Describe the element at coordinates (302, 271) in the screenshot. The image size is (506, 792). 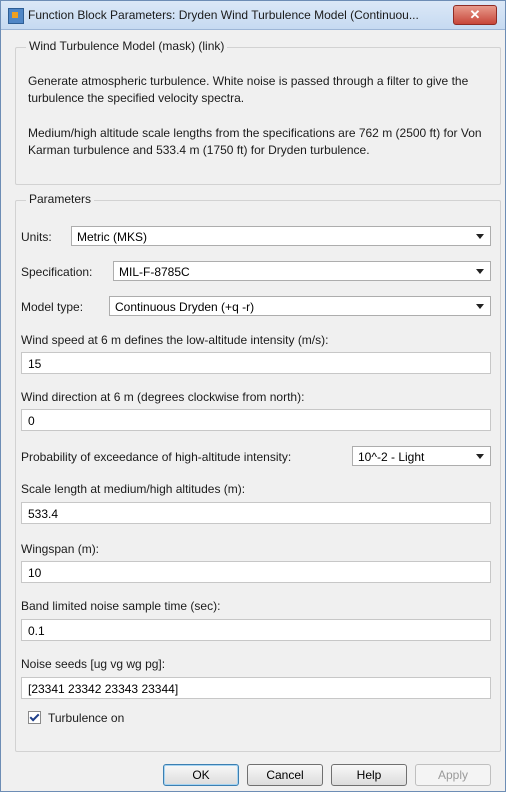
I see `specification-dropdown: MIL-F-8785C` at that location.